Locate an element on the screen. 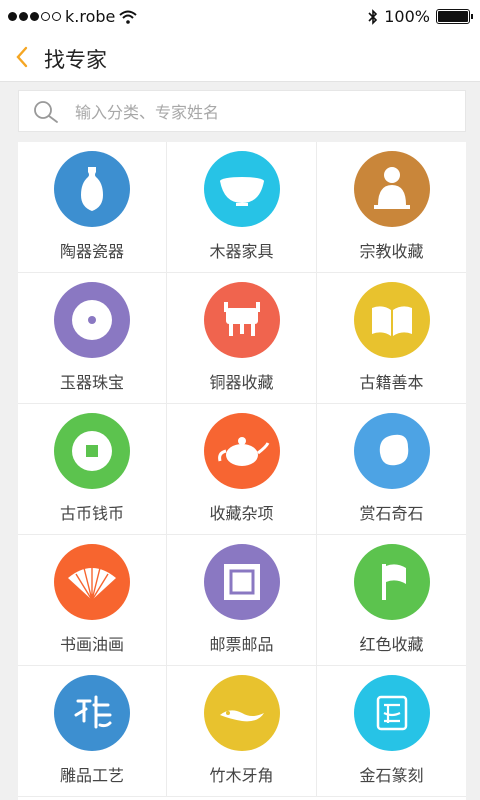  category-item: 古币钱币 is located at coordinates (92, 469).